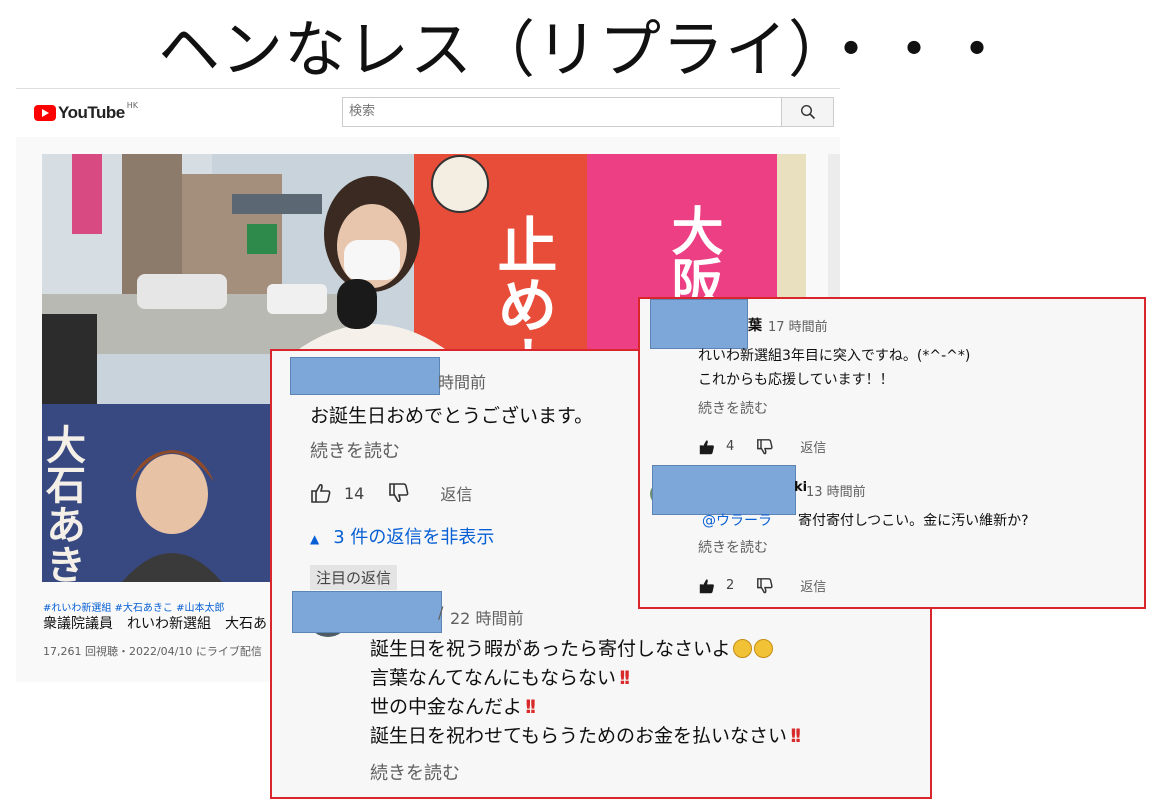 This screenshot has width=1167, height=811. Describe the element at coordinates (415, 772) in the screenshot. I see `reply-read-more-link: 続きを読む` at that location.